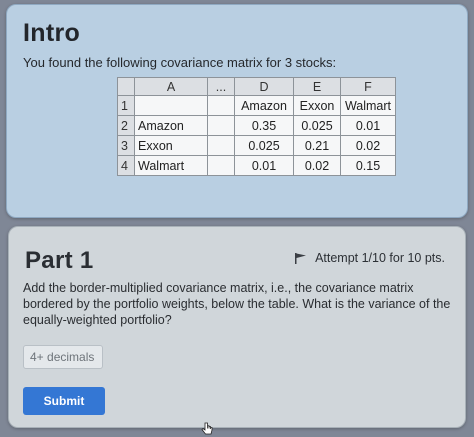  I want to click on column-header: F, so click(368, 86).